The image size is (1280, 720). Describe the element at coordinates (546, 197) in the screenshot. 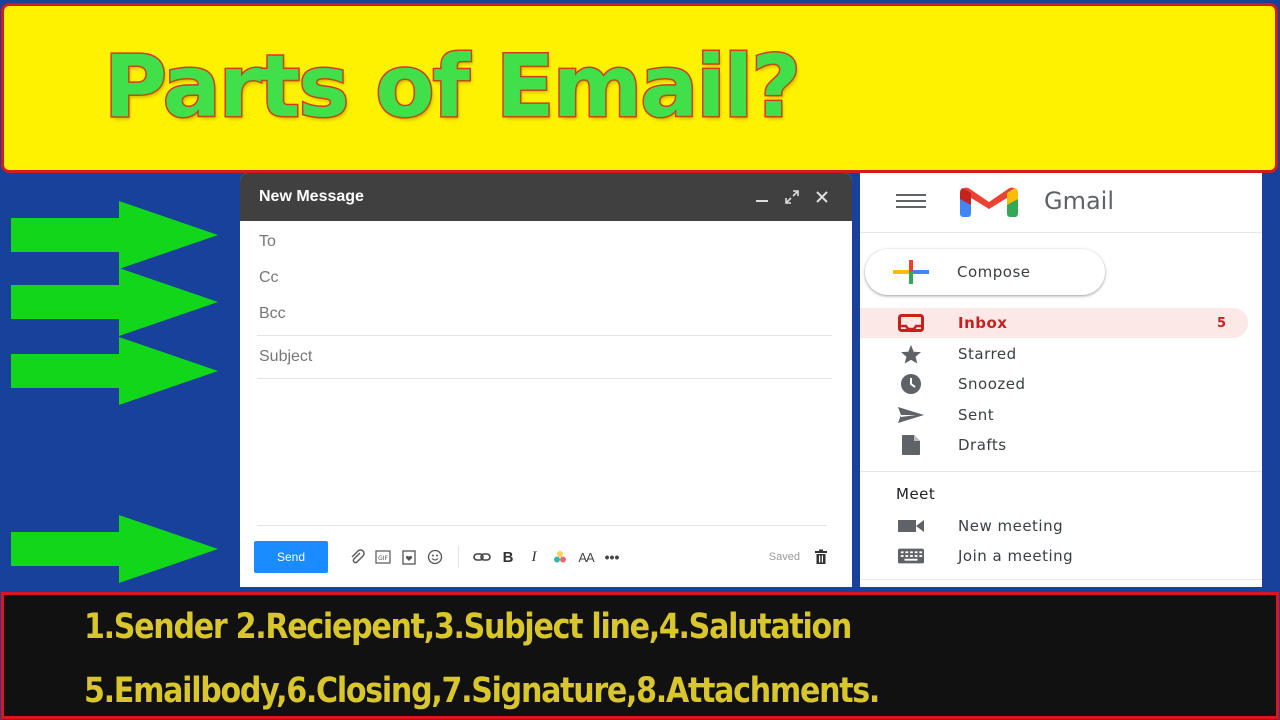

I see `compose-header: New Message` at that location.